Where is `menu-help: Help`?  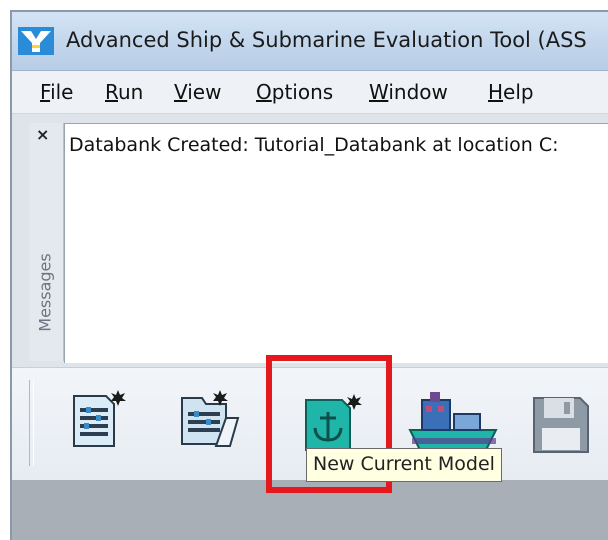 menu-help: Help is located at coordinates (511, 92).